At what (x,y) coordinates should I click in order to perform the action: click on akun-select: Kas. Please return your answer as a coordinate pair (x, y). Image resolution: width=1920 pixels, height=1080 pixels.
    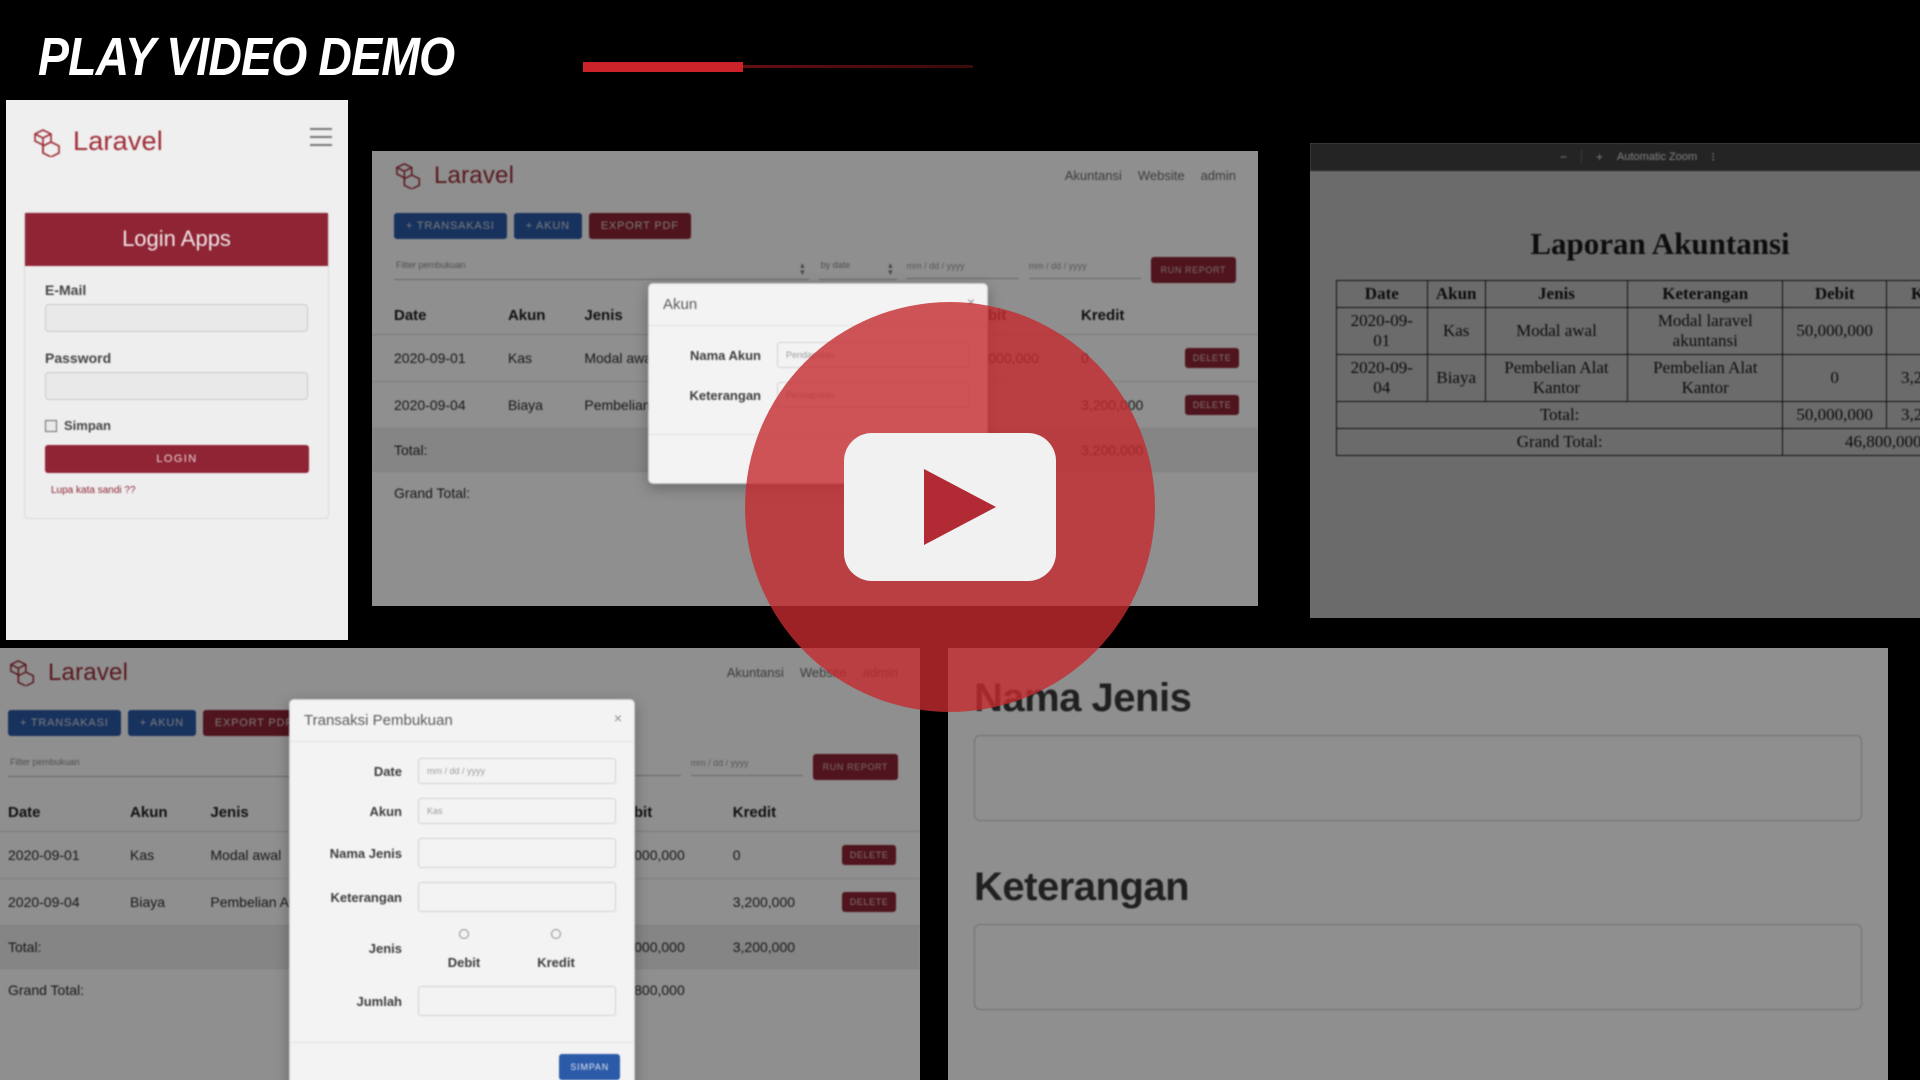
    Looking at the image, I should click on (517, 811).